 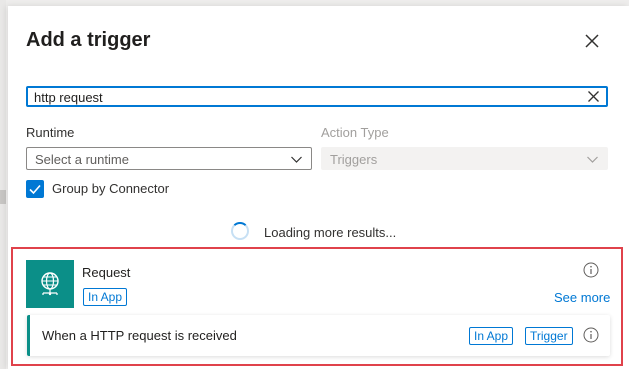 I want to click on action-type-label: Action Type, so click(x=355, y=132).